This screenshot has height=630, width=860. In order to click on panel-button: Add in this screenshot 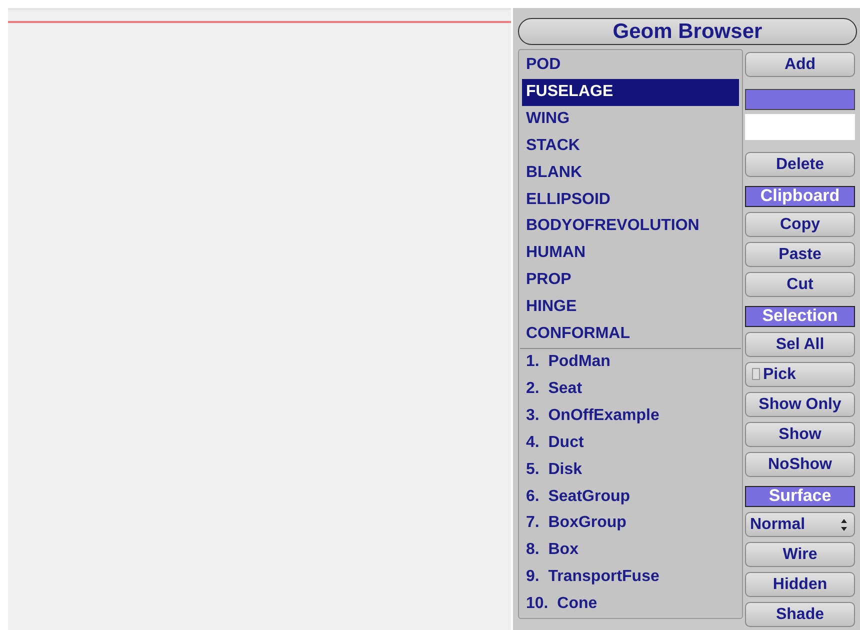, I will do `click(800, 64)`.